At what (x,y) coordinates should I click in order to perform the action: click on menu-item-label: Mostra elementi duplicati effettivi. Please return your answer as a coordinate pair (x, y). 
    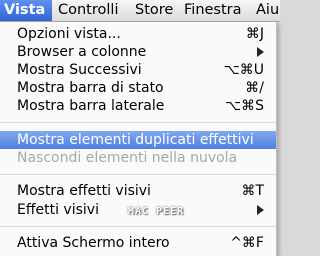
    Looking at the image, I should click on (135, 140).